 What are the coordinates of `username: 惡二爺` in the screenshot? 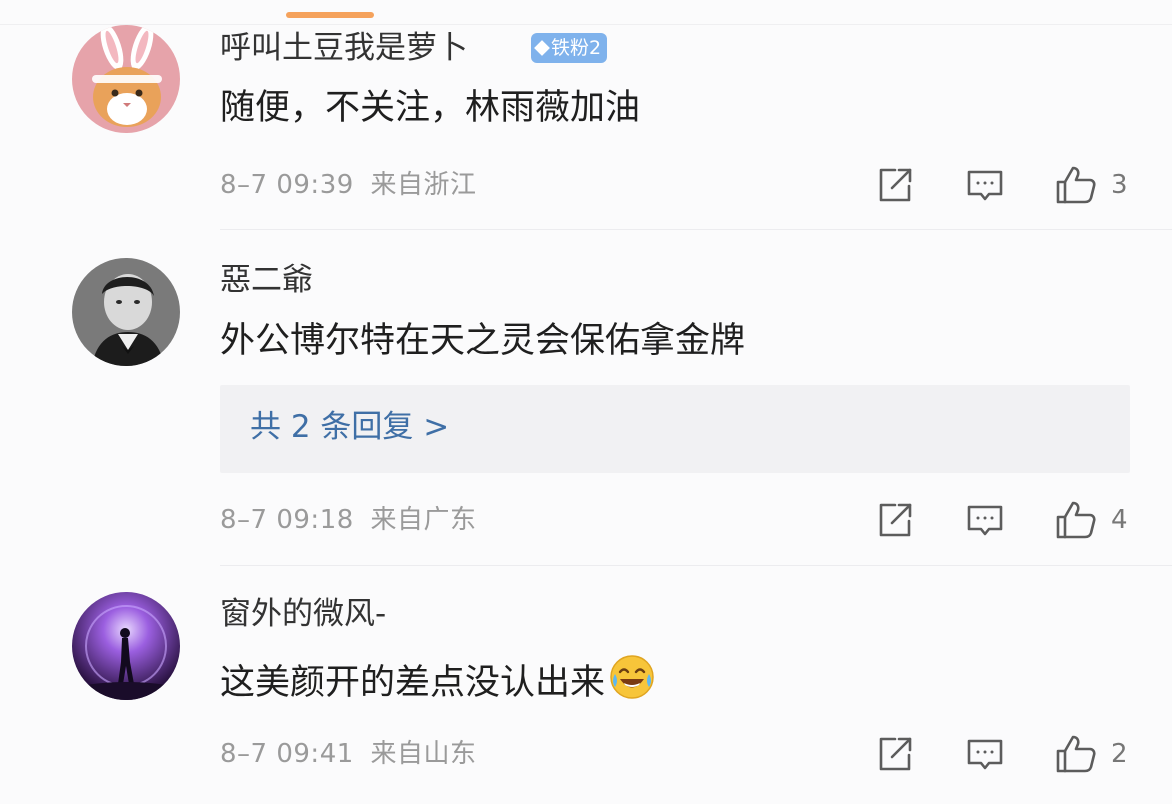 It's located at (266, 280).